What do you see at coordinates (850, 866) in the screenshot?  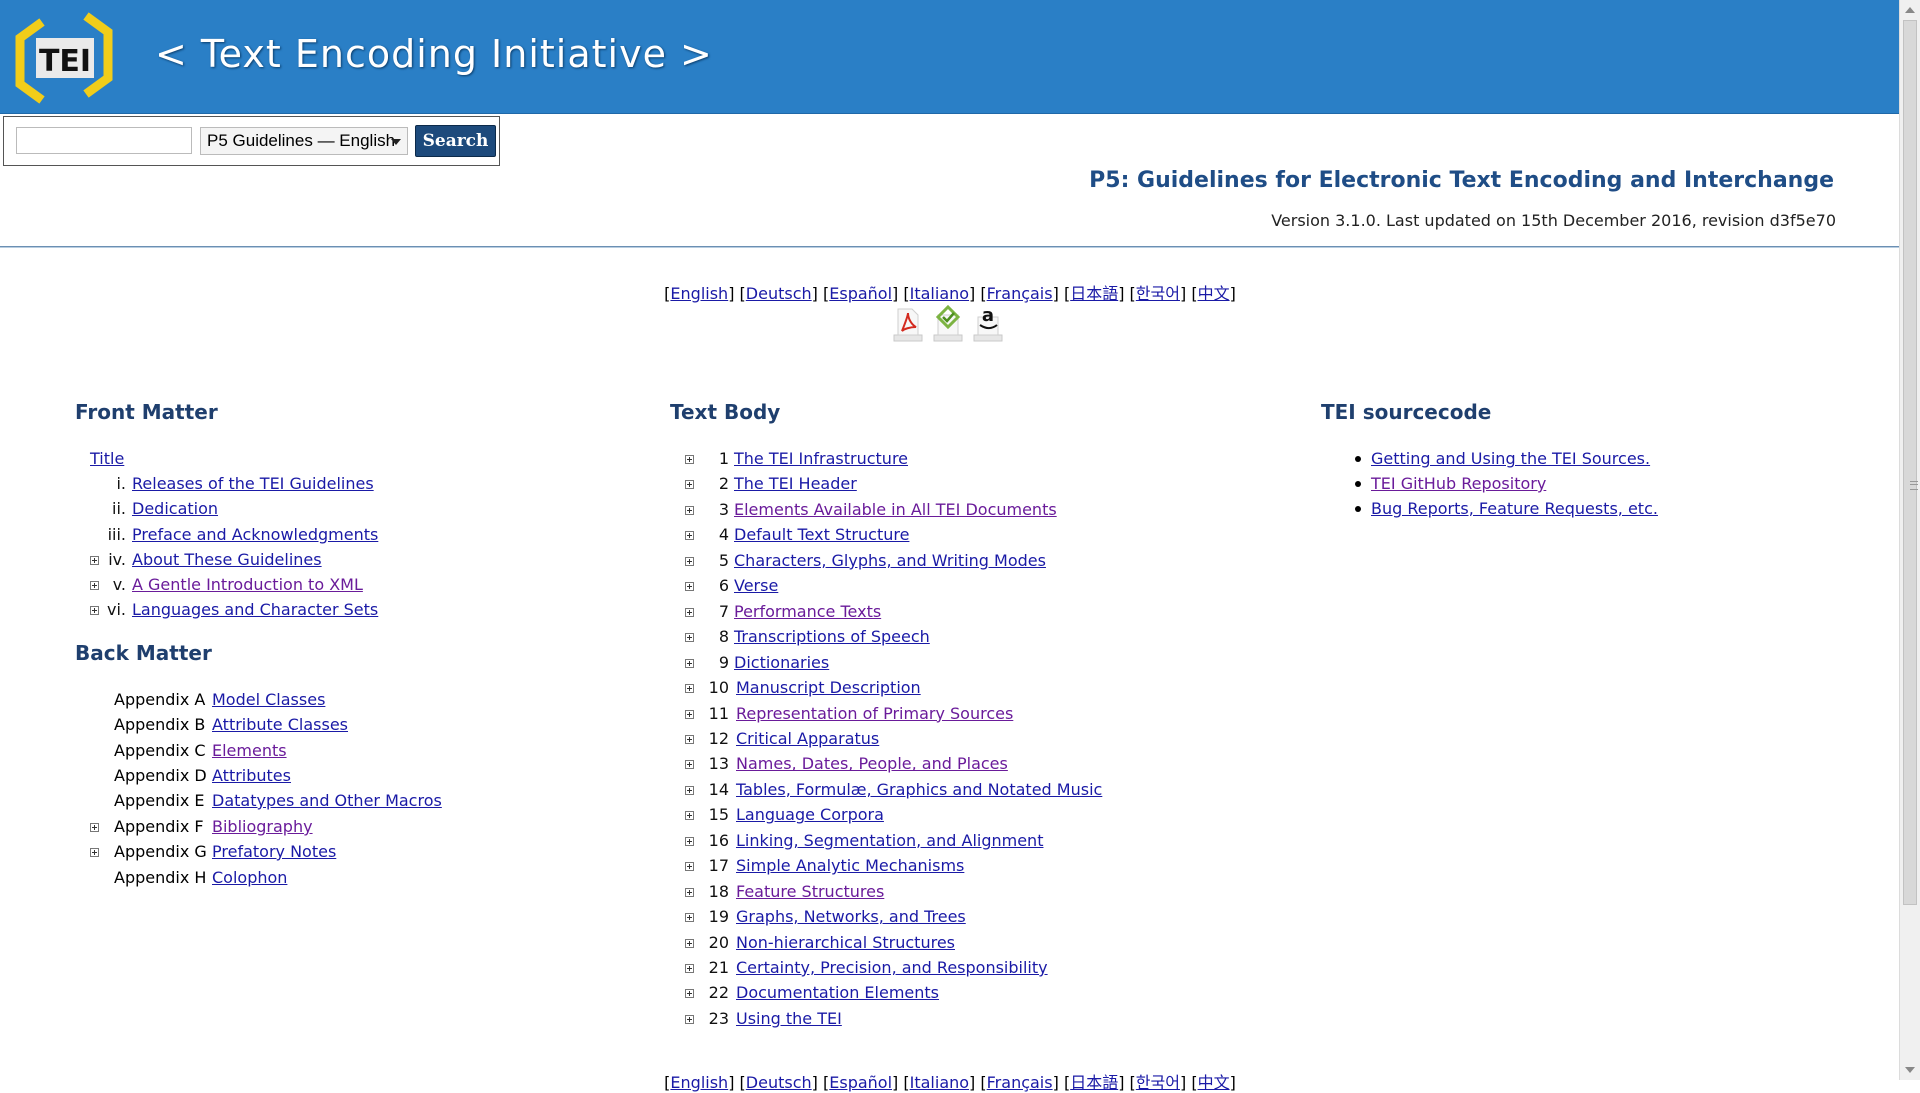 I see `chapter-link: Simple Analytic Mechanisms` at bounding box center [850, 866].